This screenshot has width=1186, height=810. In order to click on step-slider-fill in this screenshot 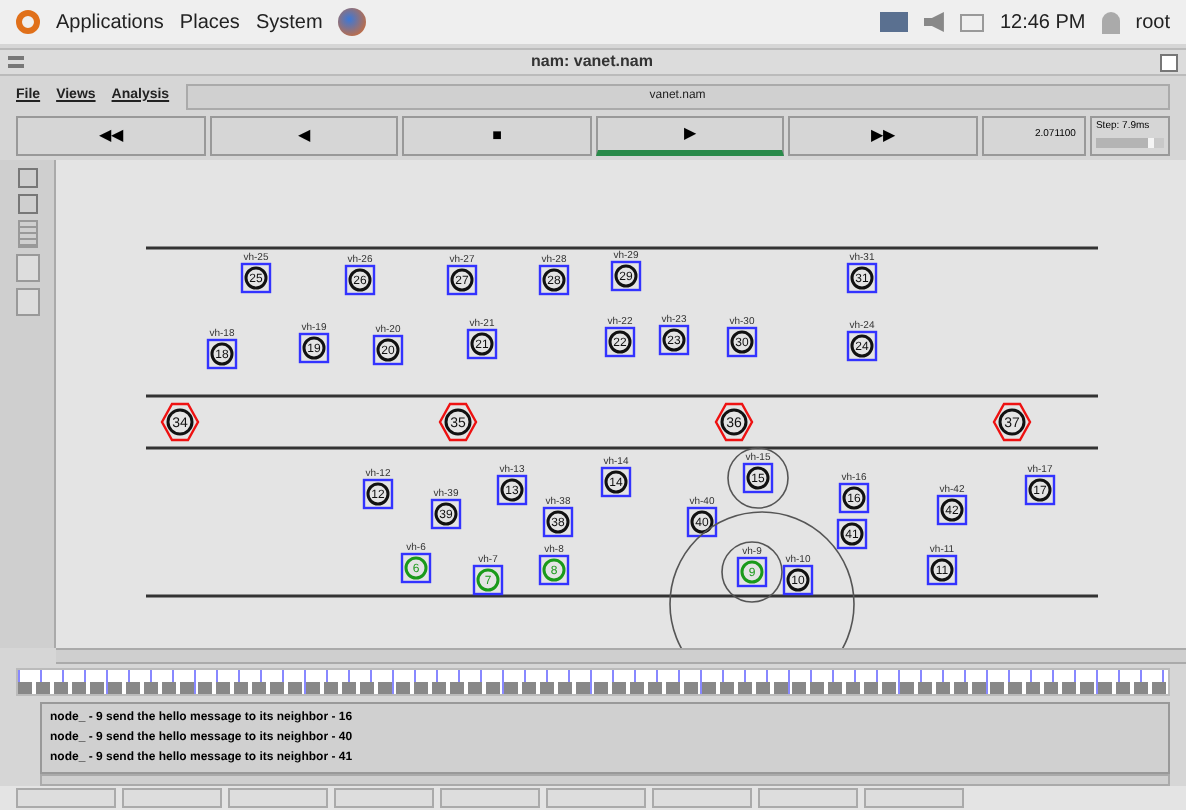, I will do `click(1124, 143)`.